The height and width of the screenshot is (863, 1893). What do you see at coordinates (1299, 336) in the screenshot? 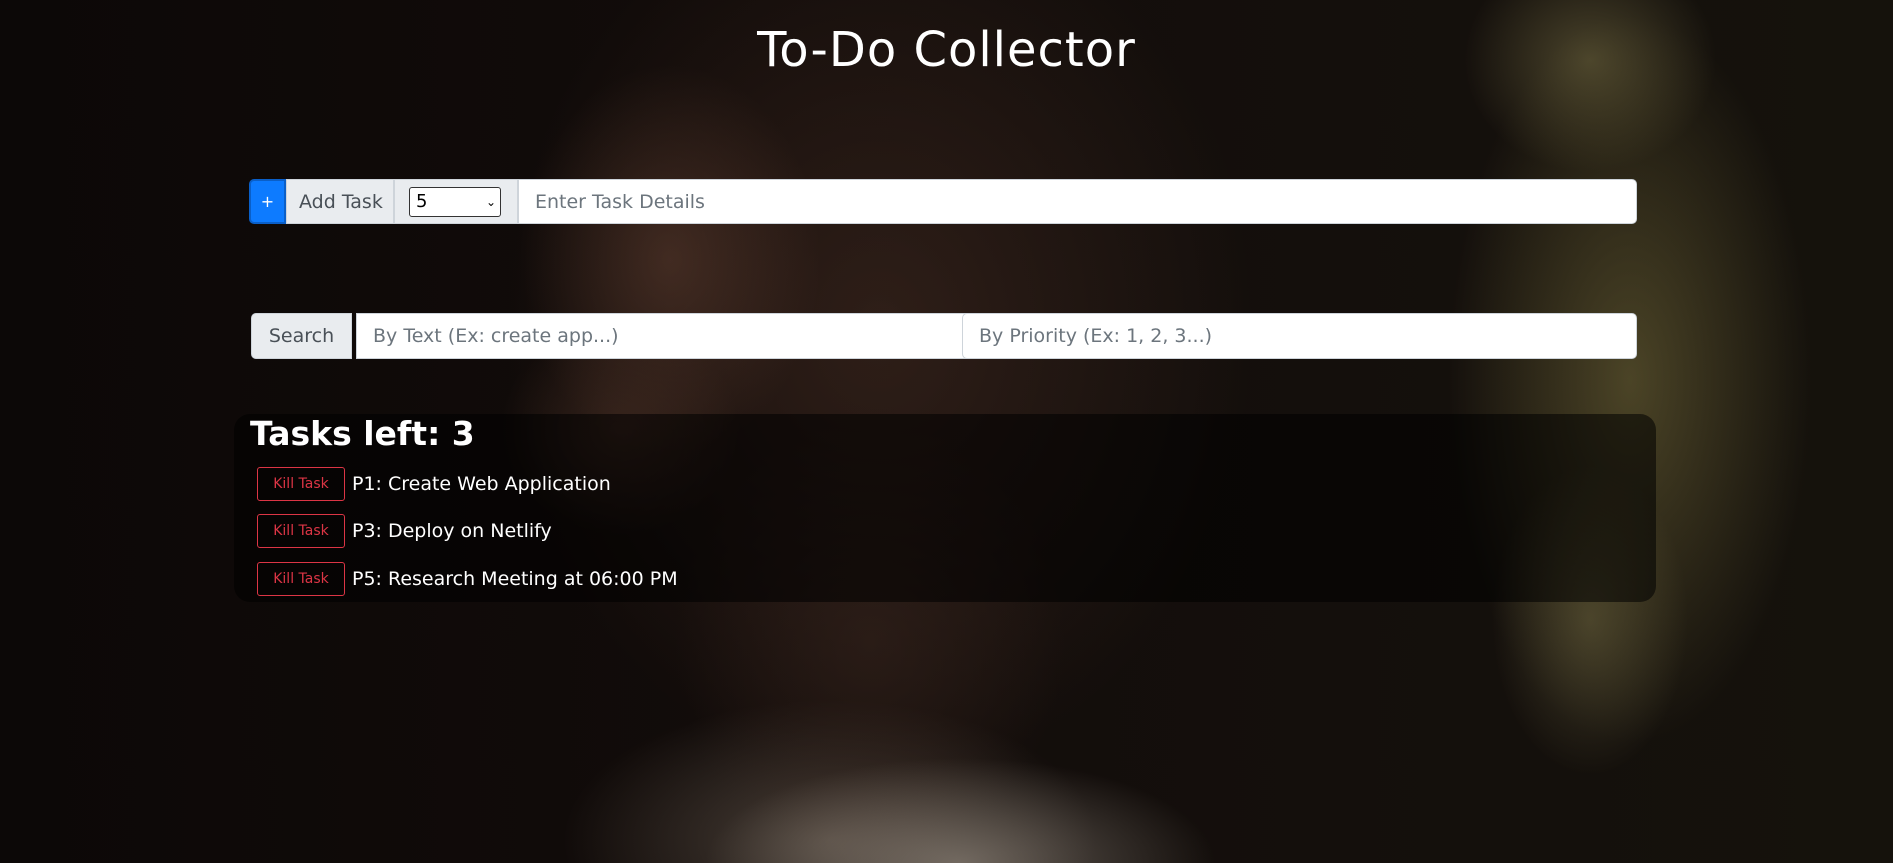
I see `search-priority-input: By Priority (Ex: 1, 2, 3...)` at bounding box center [1299, 336].